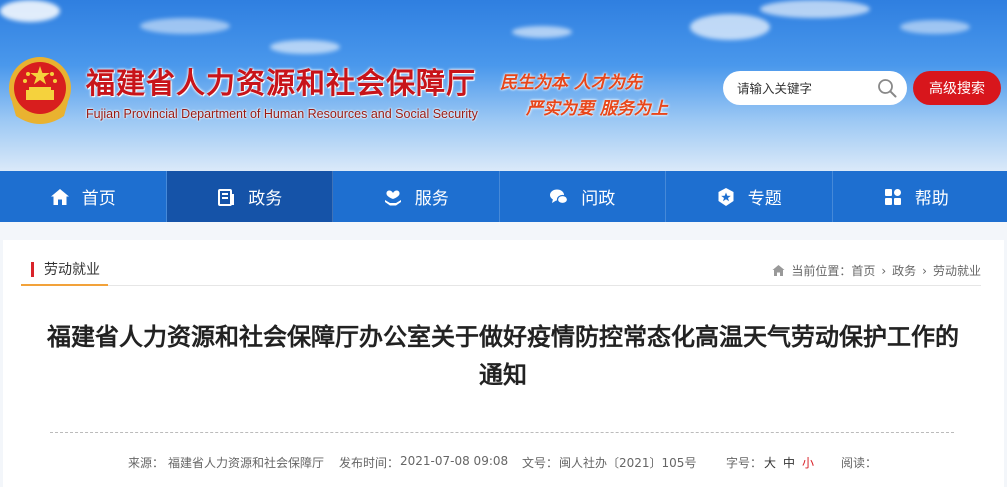 The width and height of the screenshot is (1007, 487). I want to click on breadcrumb-prefix: 当前位置：, so click(821, 271).